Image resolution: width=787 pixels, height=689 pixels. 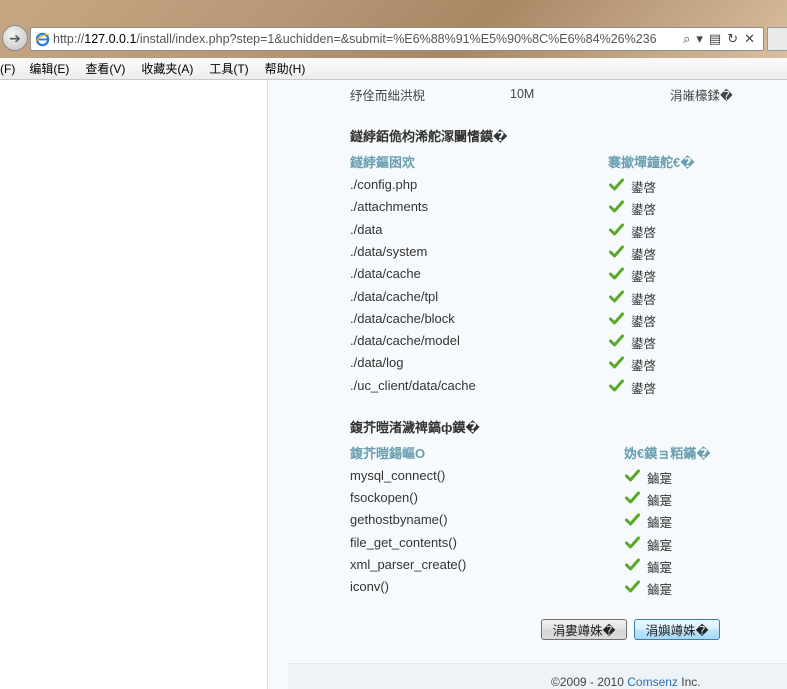 What do you see at coordinates (522, 94) in the screenshot?
I see `env-value: 10M` at bounding box center [522, 94].